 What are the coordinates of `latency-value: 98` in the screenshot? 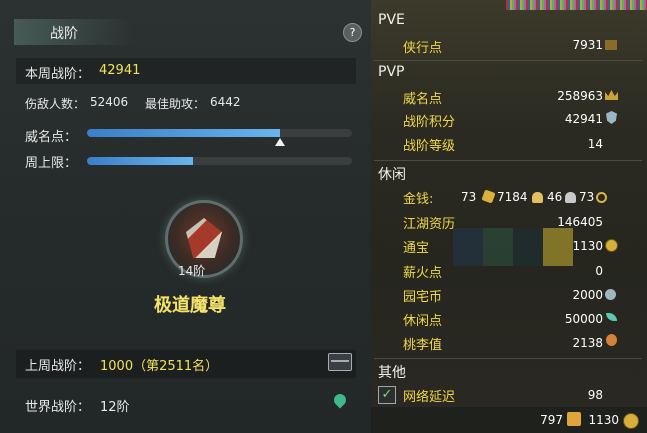 It's located at (595, 395).